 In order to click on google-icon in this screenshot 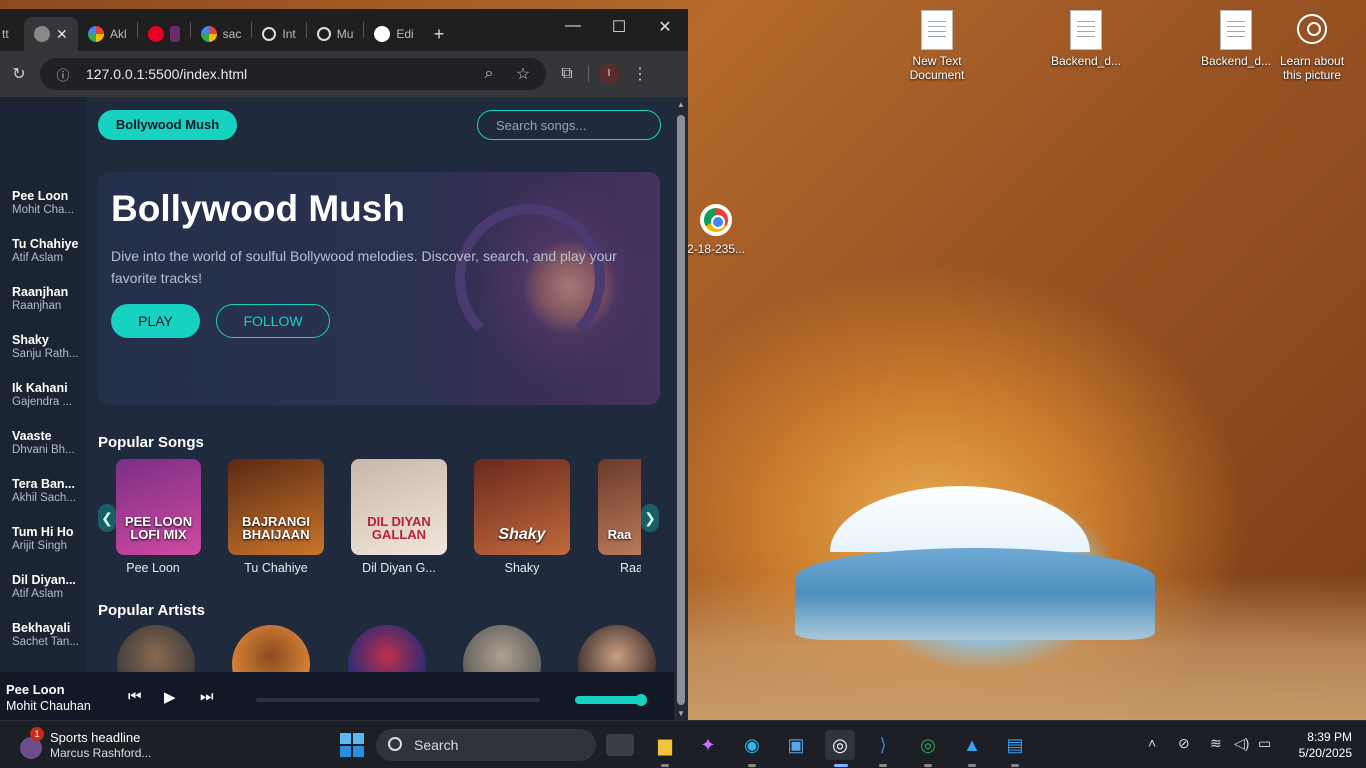, I will do `click(96, 34)`.